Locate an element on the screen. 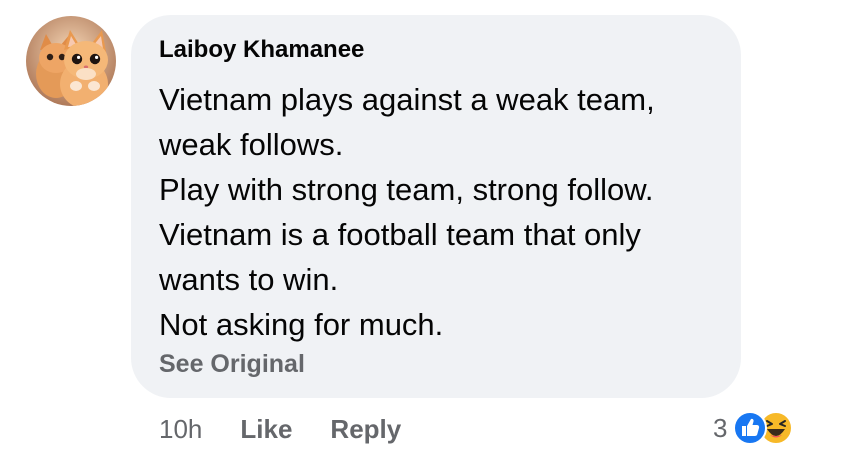 This screenshot has height=462, width=842. comment-timestamp: 10h is located at coordinates (180, 429).